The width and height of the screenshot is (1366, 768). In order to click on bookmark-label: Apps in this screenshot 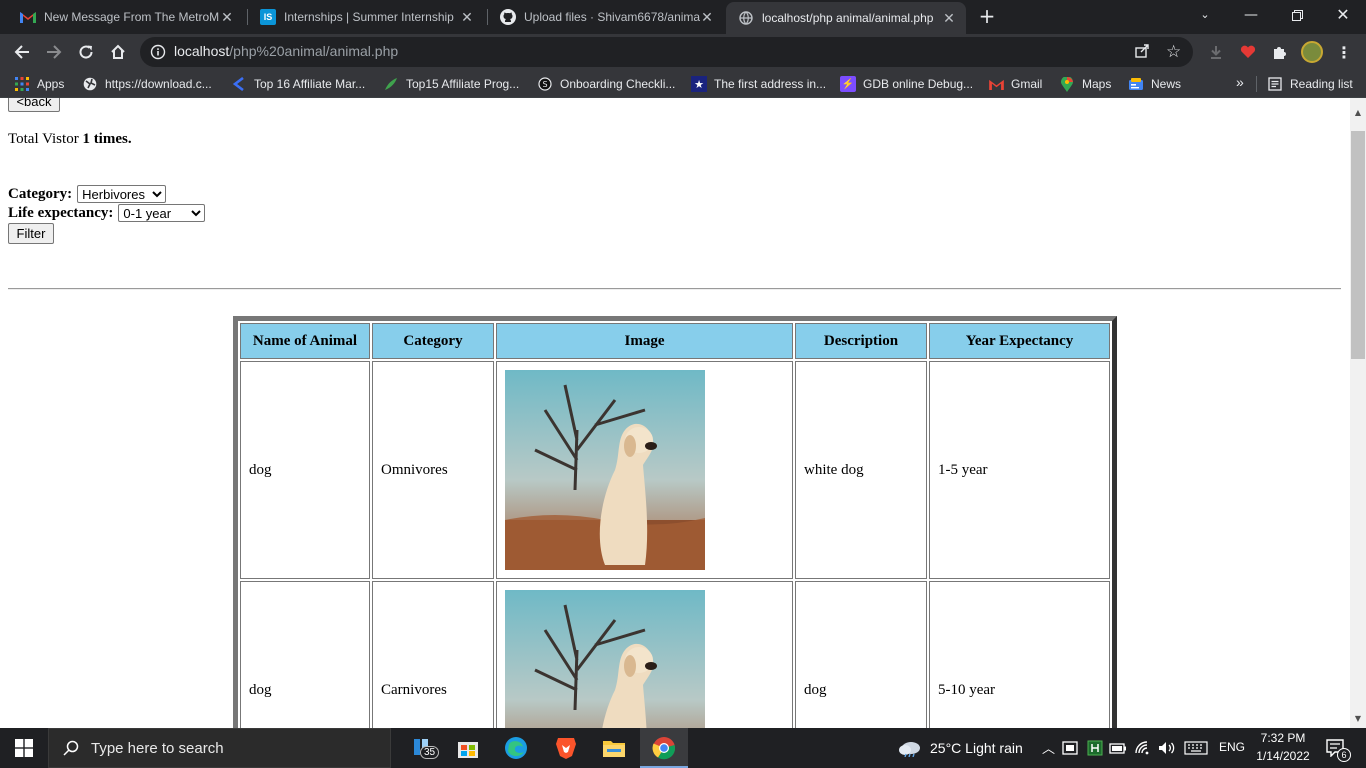, I will do `click(51, 84)`.